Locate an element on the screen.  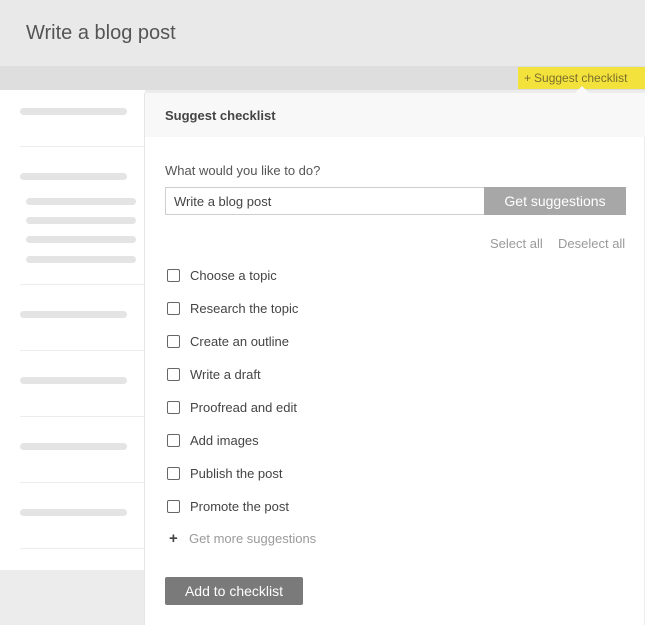
checklist-item-label: Publish the post is located at coordinates (236, 473).